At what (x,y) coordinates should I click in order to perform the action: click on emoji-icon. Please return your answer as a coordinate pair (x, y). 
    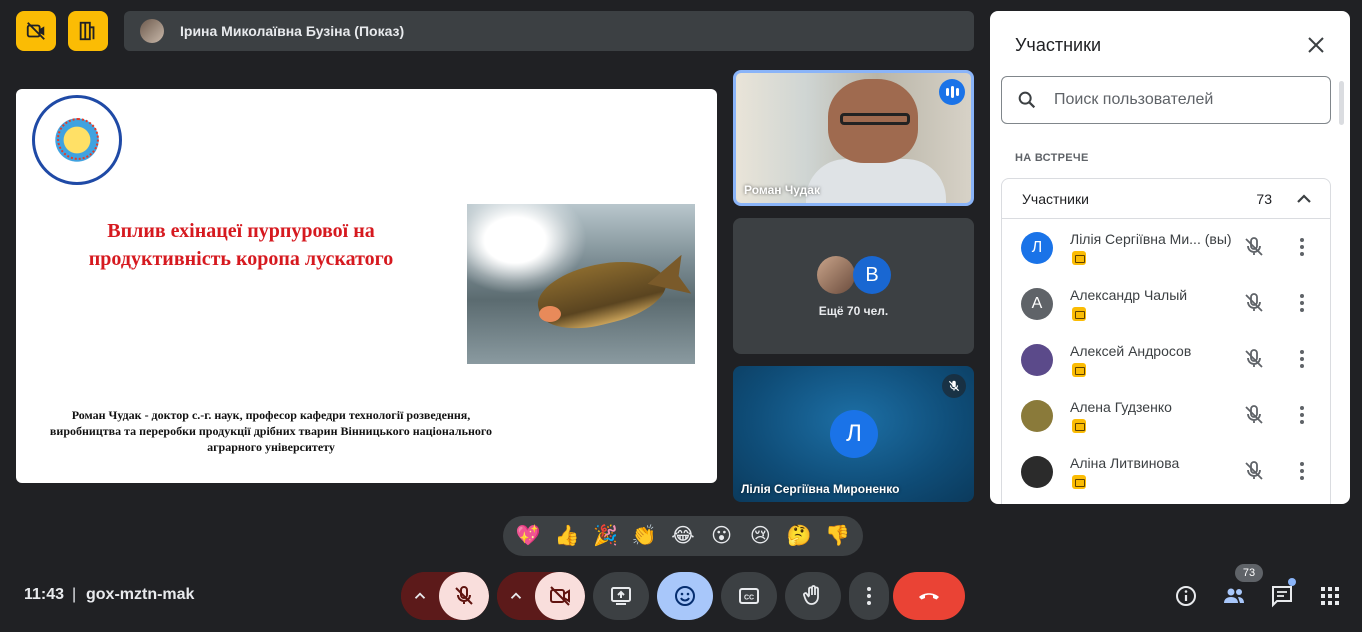
    Looking at the image, I should click on (685, 596).